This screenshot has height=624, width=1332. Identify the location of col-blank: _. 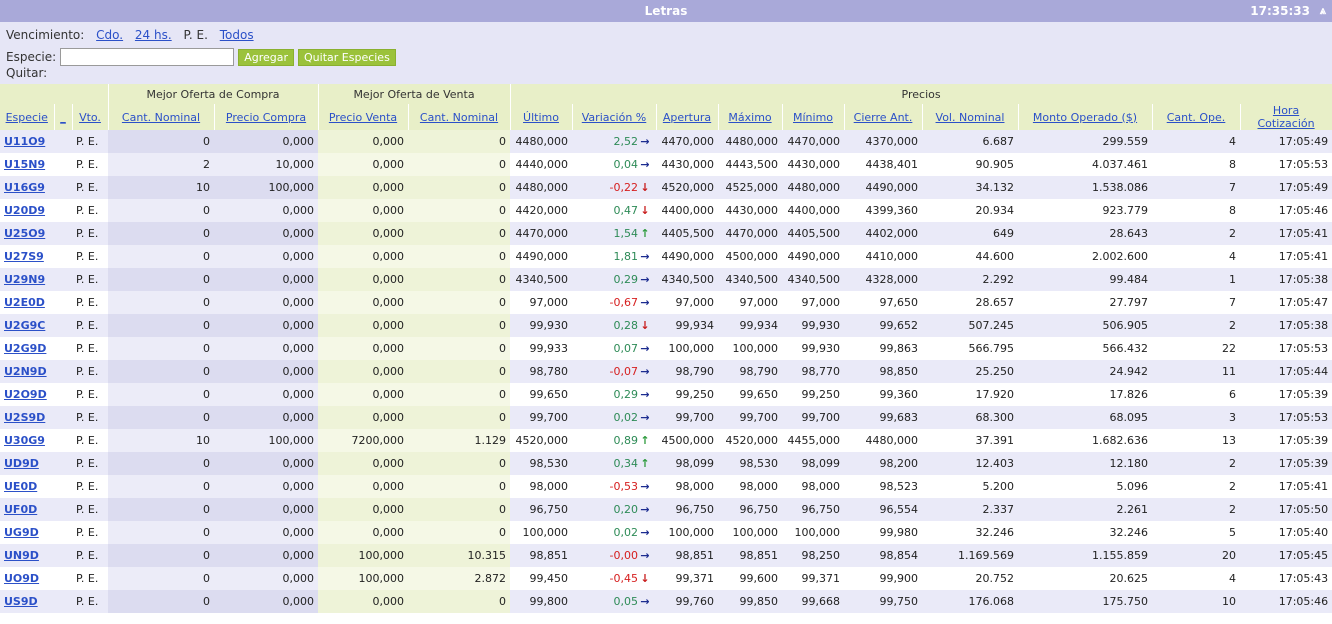
(63, 117).